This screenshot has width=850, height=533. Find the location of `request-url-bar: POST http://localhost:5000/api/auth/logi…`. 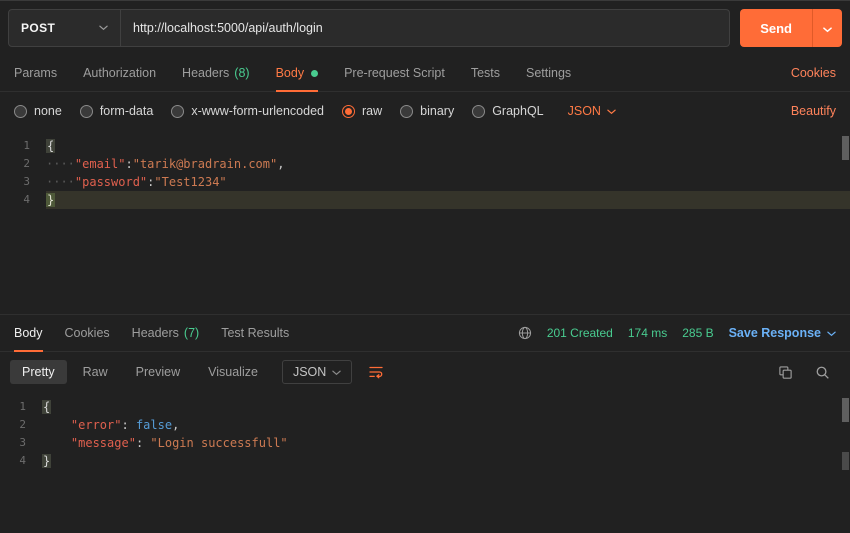

request-url-bar: POST http://localhost:5000/api/auth/logi… is located at coordinates (425, 28).